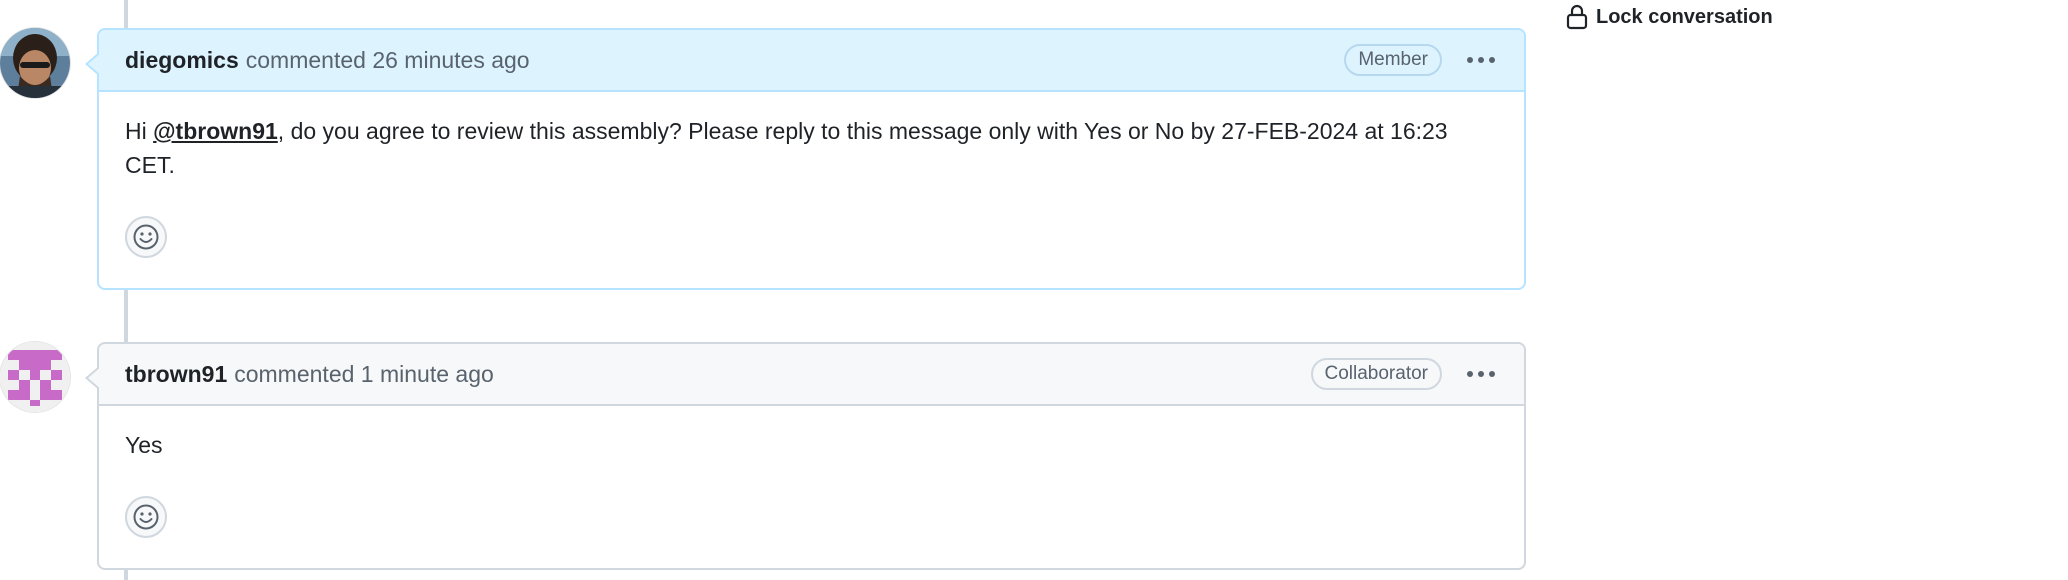 This screenshot has width=2068, height=580. I want to click on user-mention-link: @tbrown91, so click(215, 131).